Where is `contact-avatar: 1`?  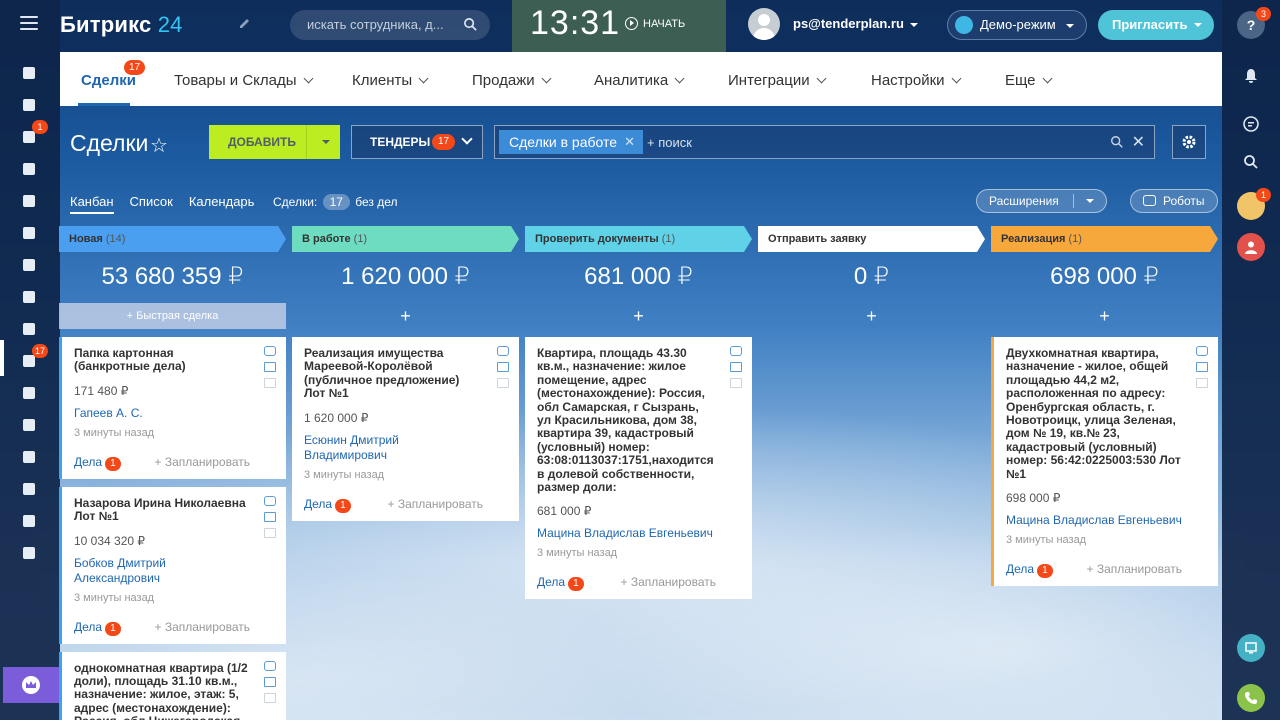
contact-avatar: 1 is located at coordinates (1254, 204).